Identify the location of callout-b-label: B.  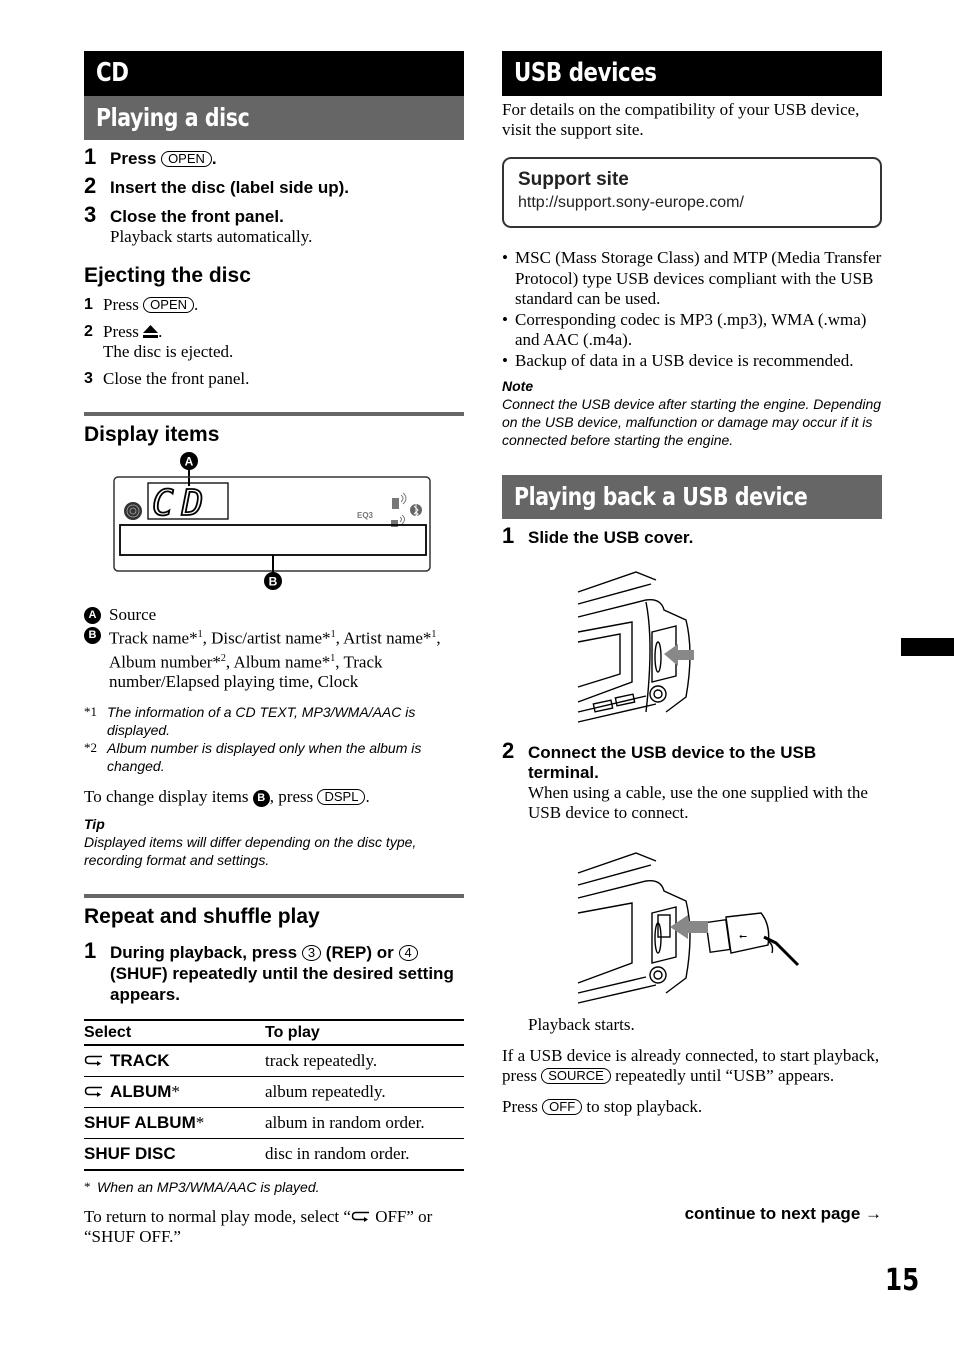
(273, 582).